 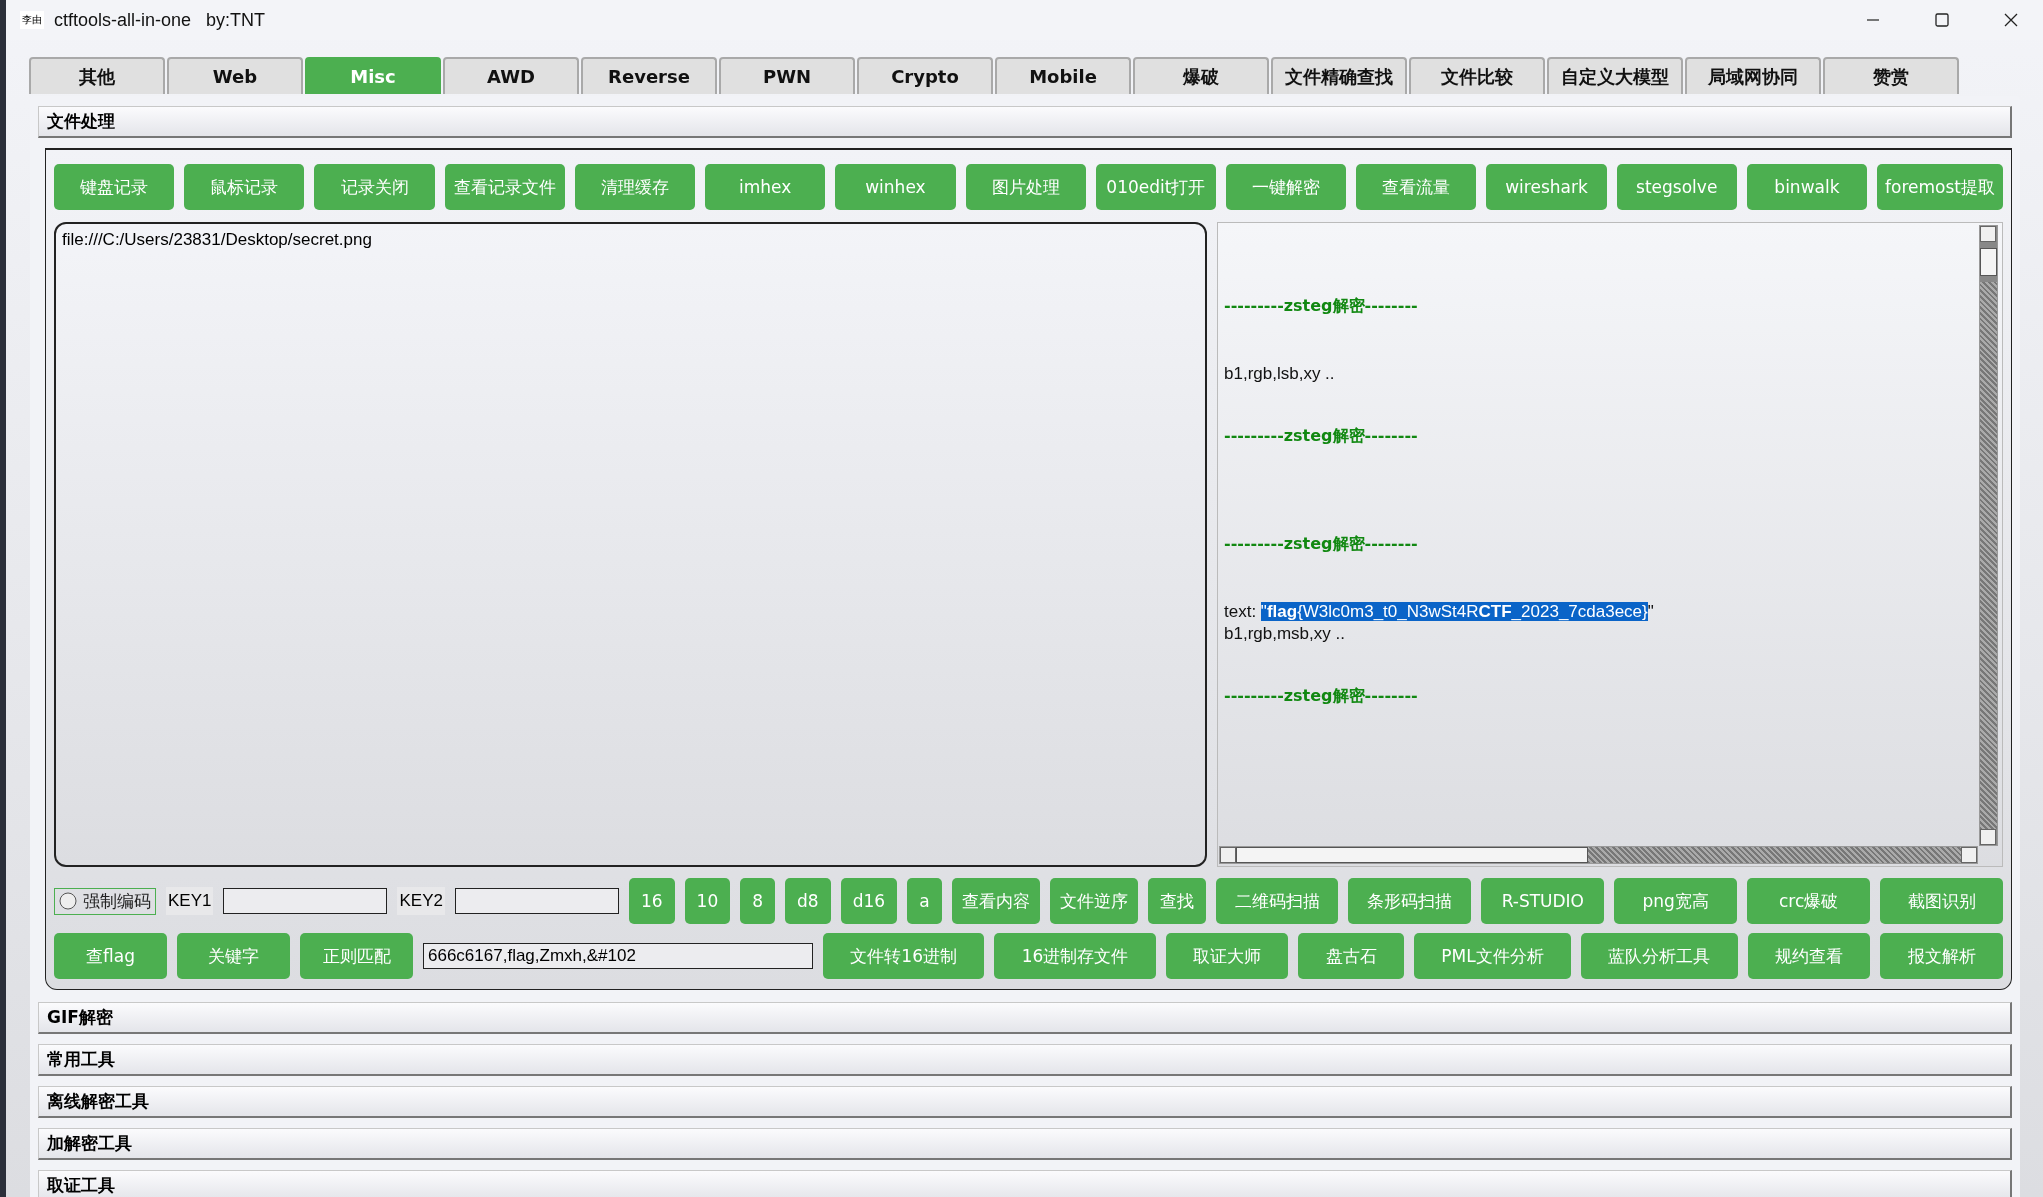 What do you see at coordinates (1809, 901) in the screenshot?
I see `tool-button: crc爆破` at bounding box center [1809, 901].